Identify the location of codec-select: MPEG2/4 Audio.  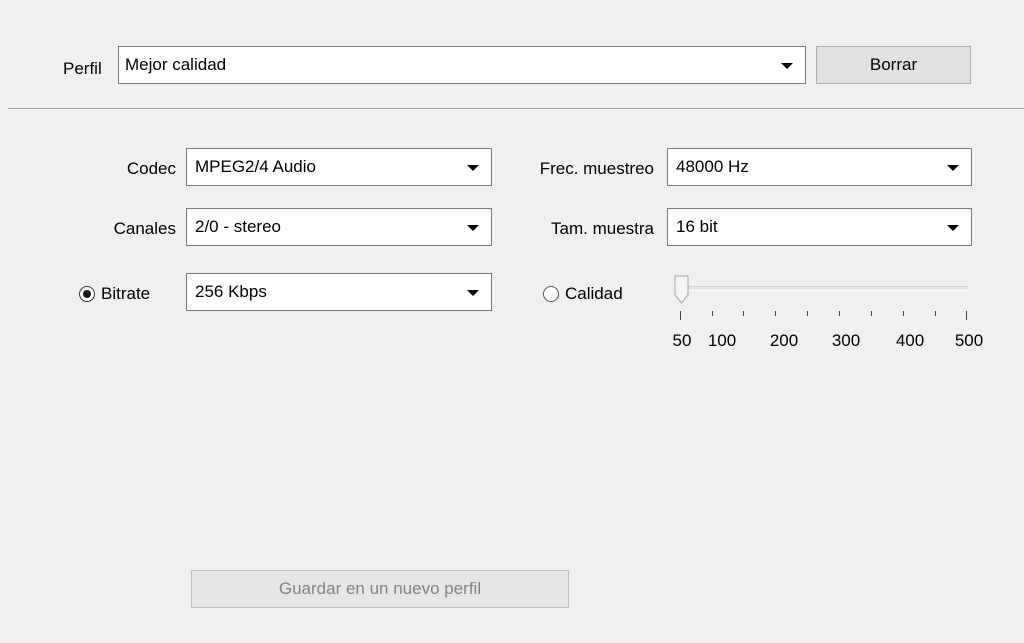
(339, 167).